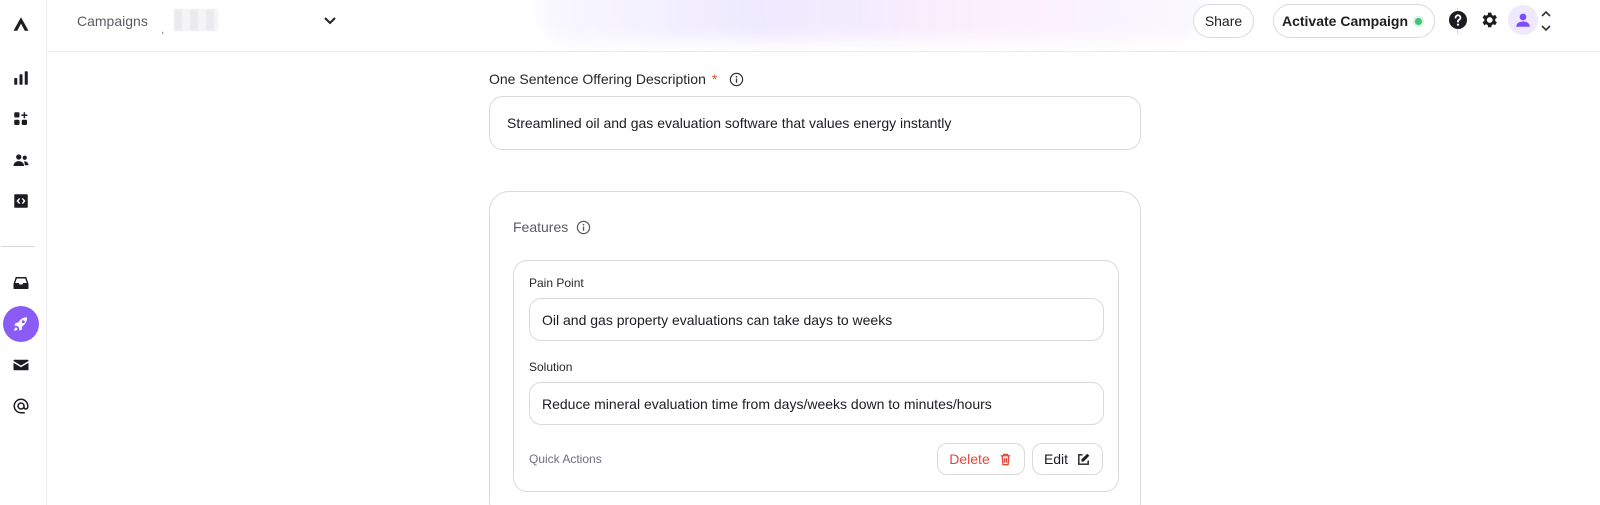  Describe the element at coordinates (551, 367) in the screenshot. I see `solution-label: Solution` at that location.